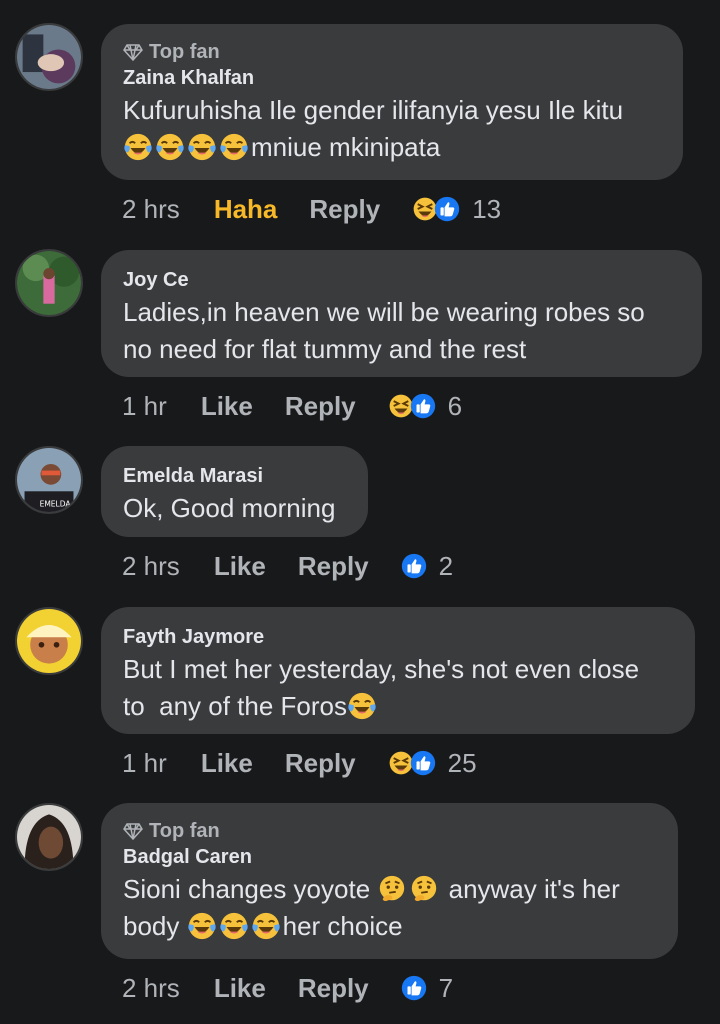 The height and width of the screenshot is (1024, 720). I want to click on reaction-count: 25, so click(462, 763).